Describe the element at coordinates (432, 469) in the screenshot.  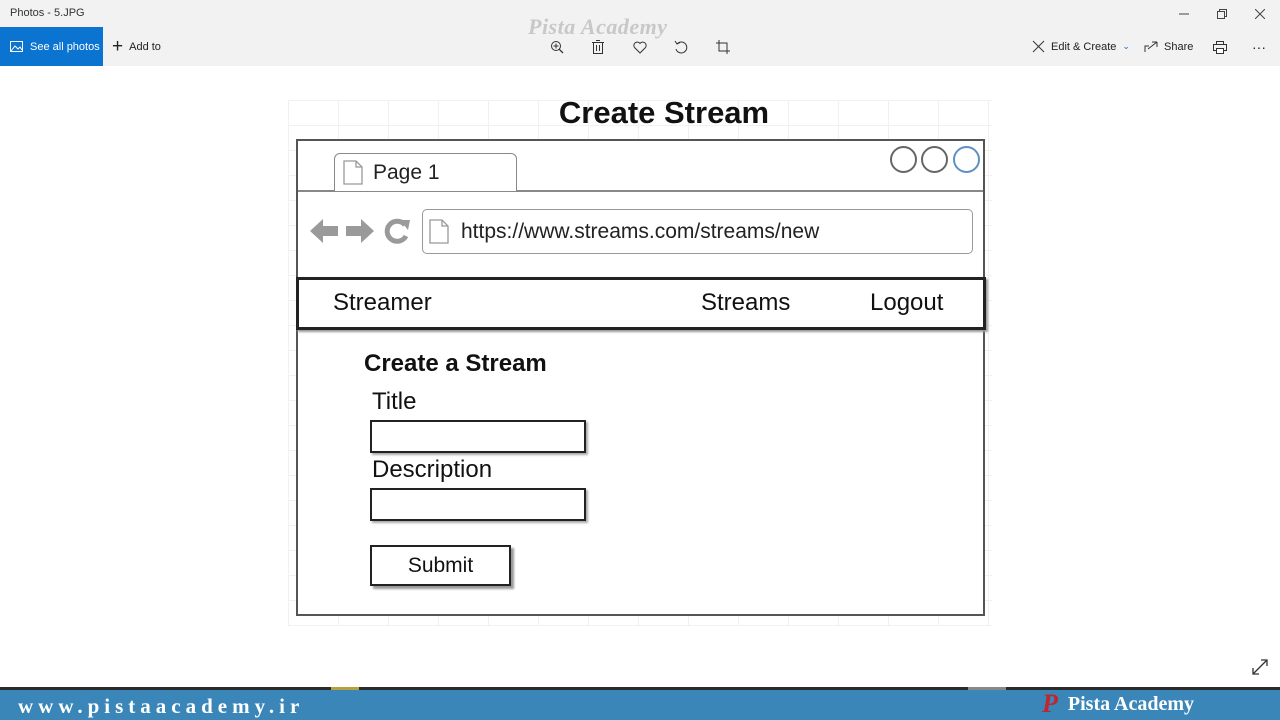
I see `description-label: Description` at that location.